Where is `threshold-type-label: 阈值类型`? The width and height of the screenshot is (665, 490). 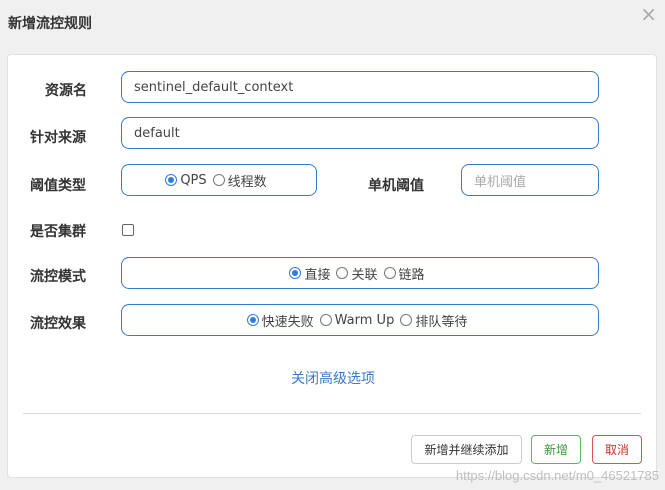 threshold-type-label: 阈值类型 is located at coordinates (58, 186).